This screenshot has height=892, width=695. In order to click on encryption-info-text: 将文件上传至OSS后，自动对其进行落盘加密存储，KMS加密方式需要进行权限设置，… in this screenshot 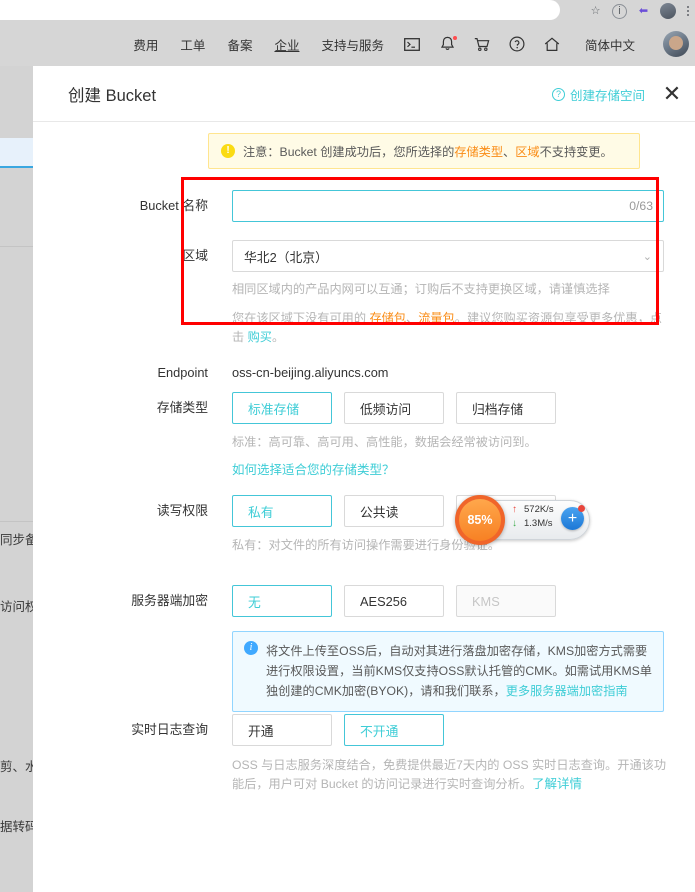, I will do `click(459, 671)`.